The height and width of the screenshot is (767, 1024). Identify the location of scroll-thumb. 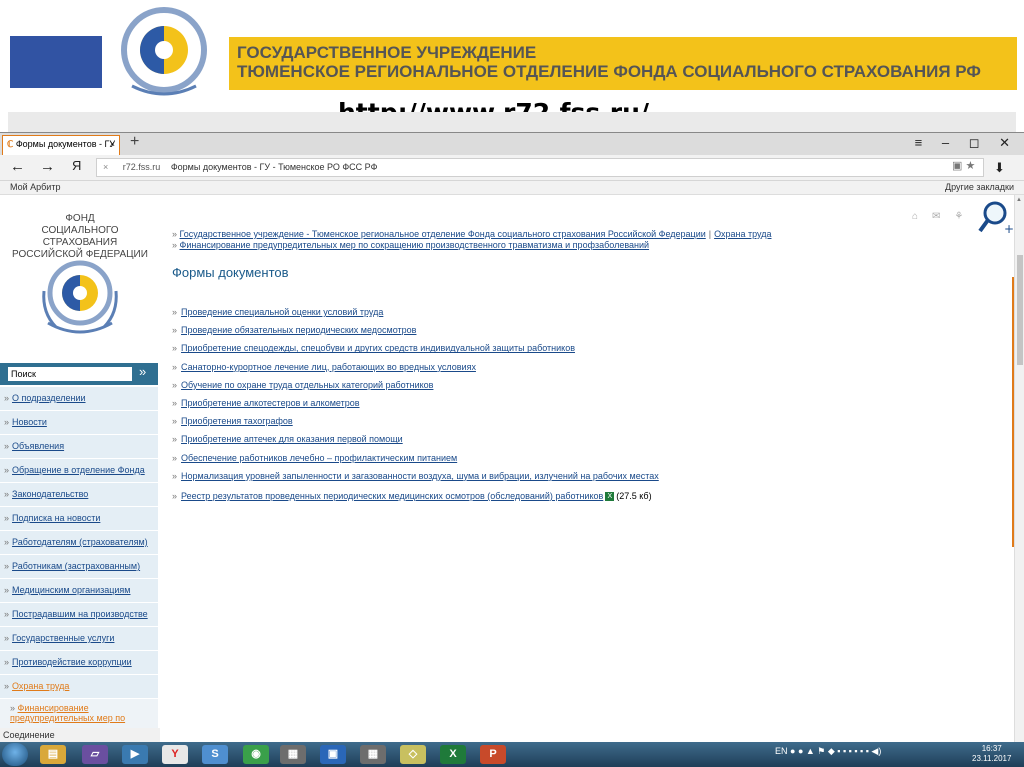
(1020, 310).